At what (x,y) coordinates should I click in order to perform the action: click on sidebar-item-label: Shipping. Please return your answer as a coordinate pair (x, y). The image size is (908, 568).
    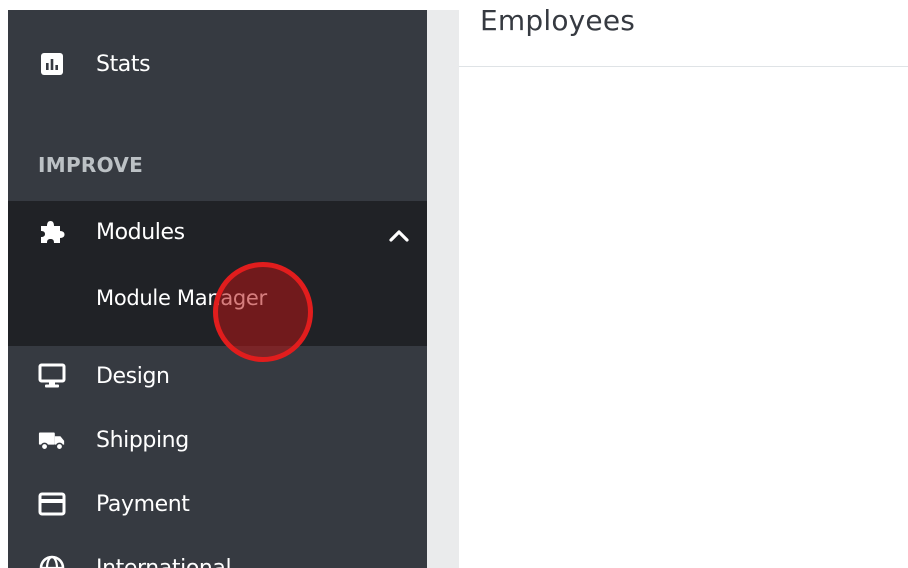
    Looking at the image, I should click on (142, 440).